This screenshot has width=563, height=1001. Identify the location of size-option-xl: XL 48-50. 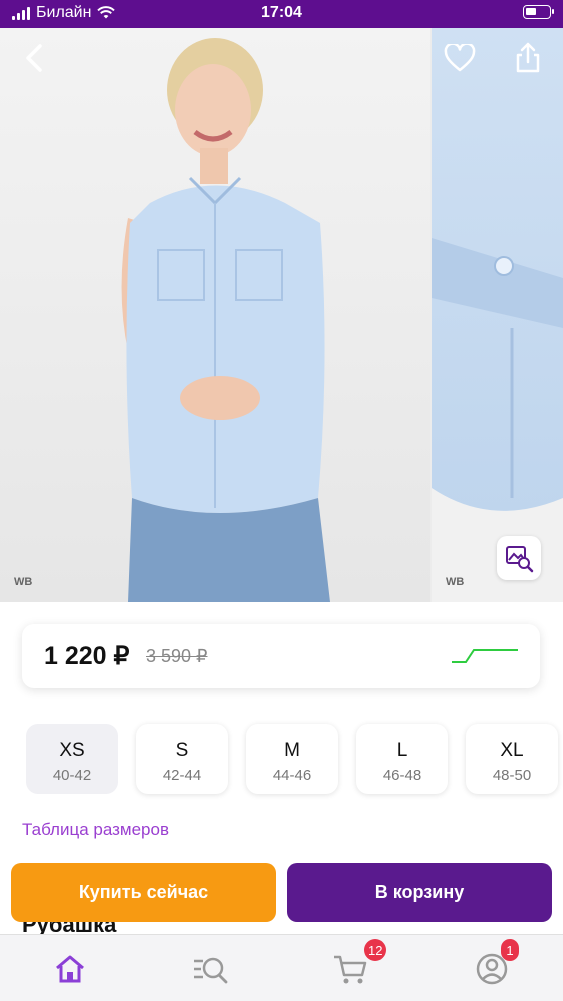
(512, 759).